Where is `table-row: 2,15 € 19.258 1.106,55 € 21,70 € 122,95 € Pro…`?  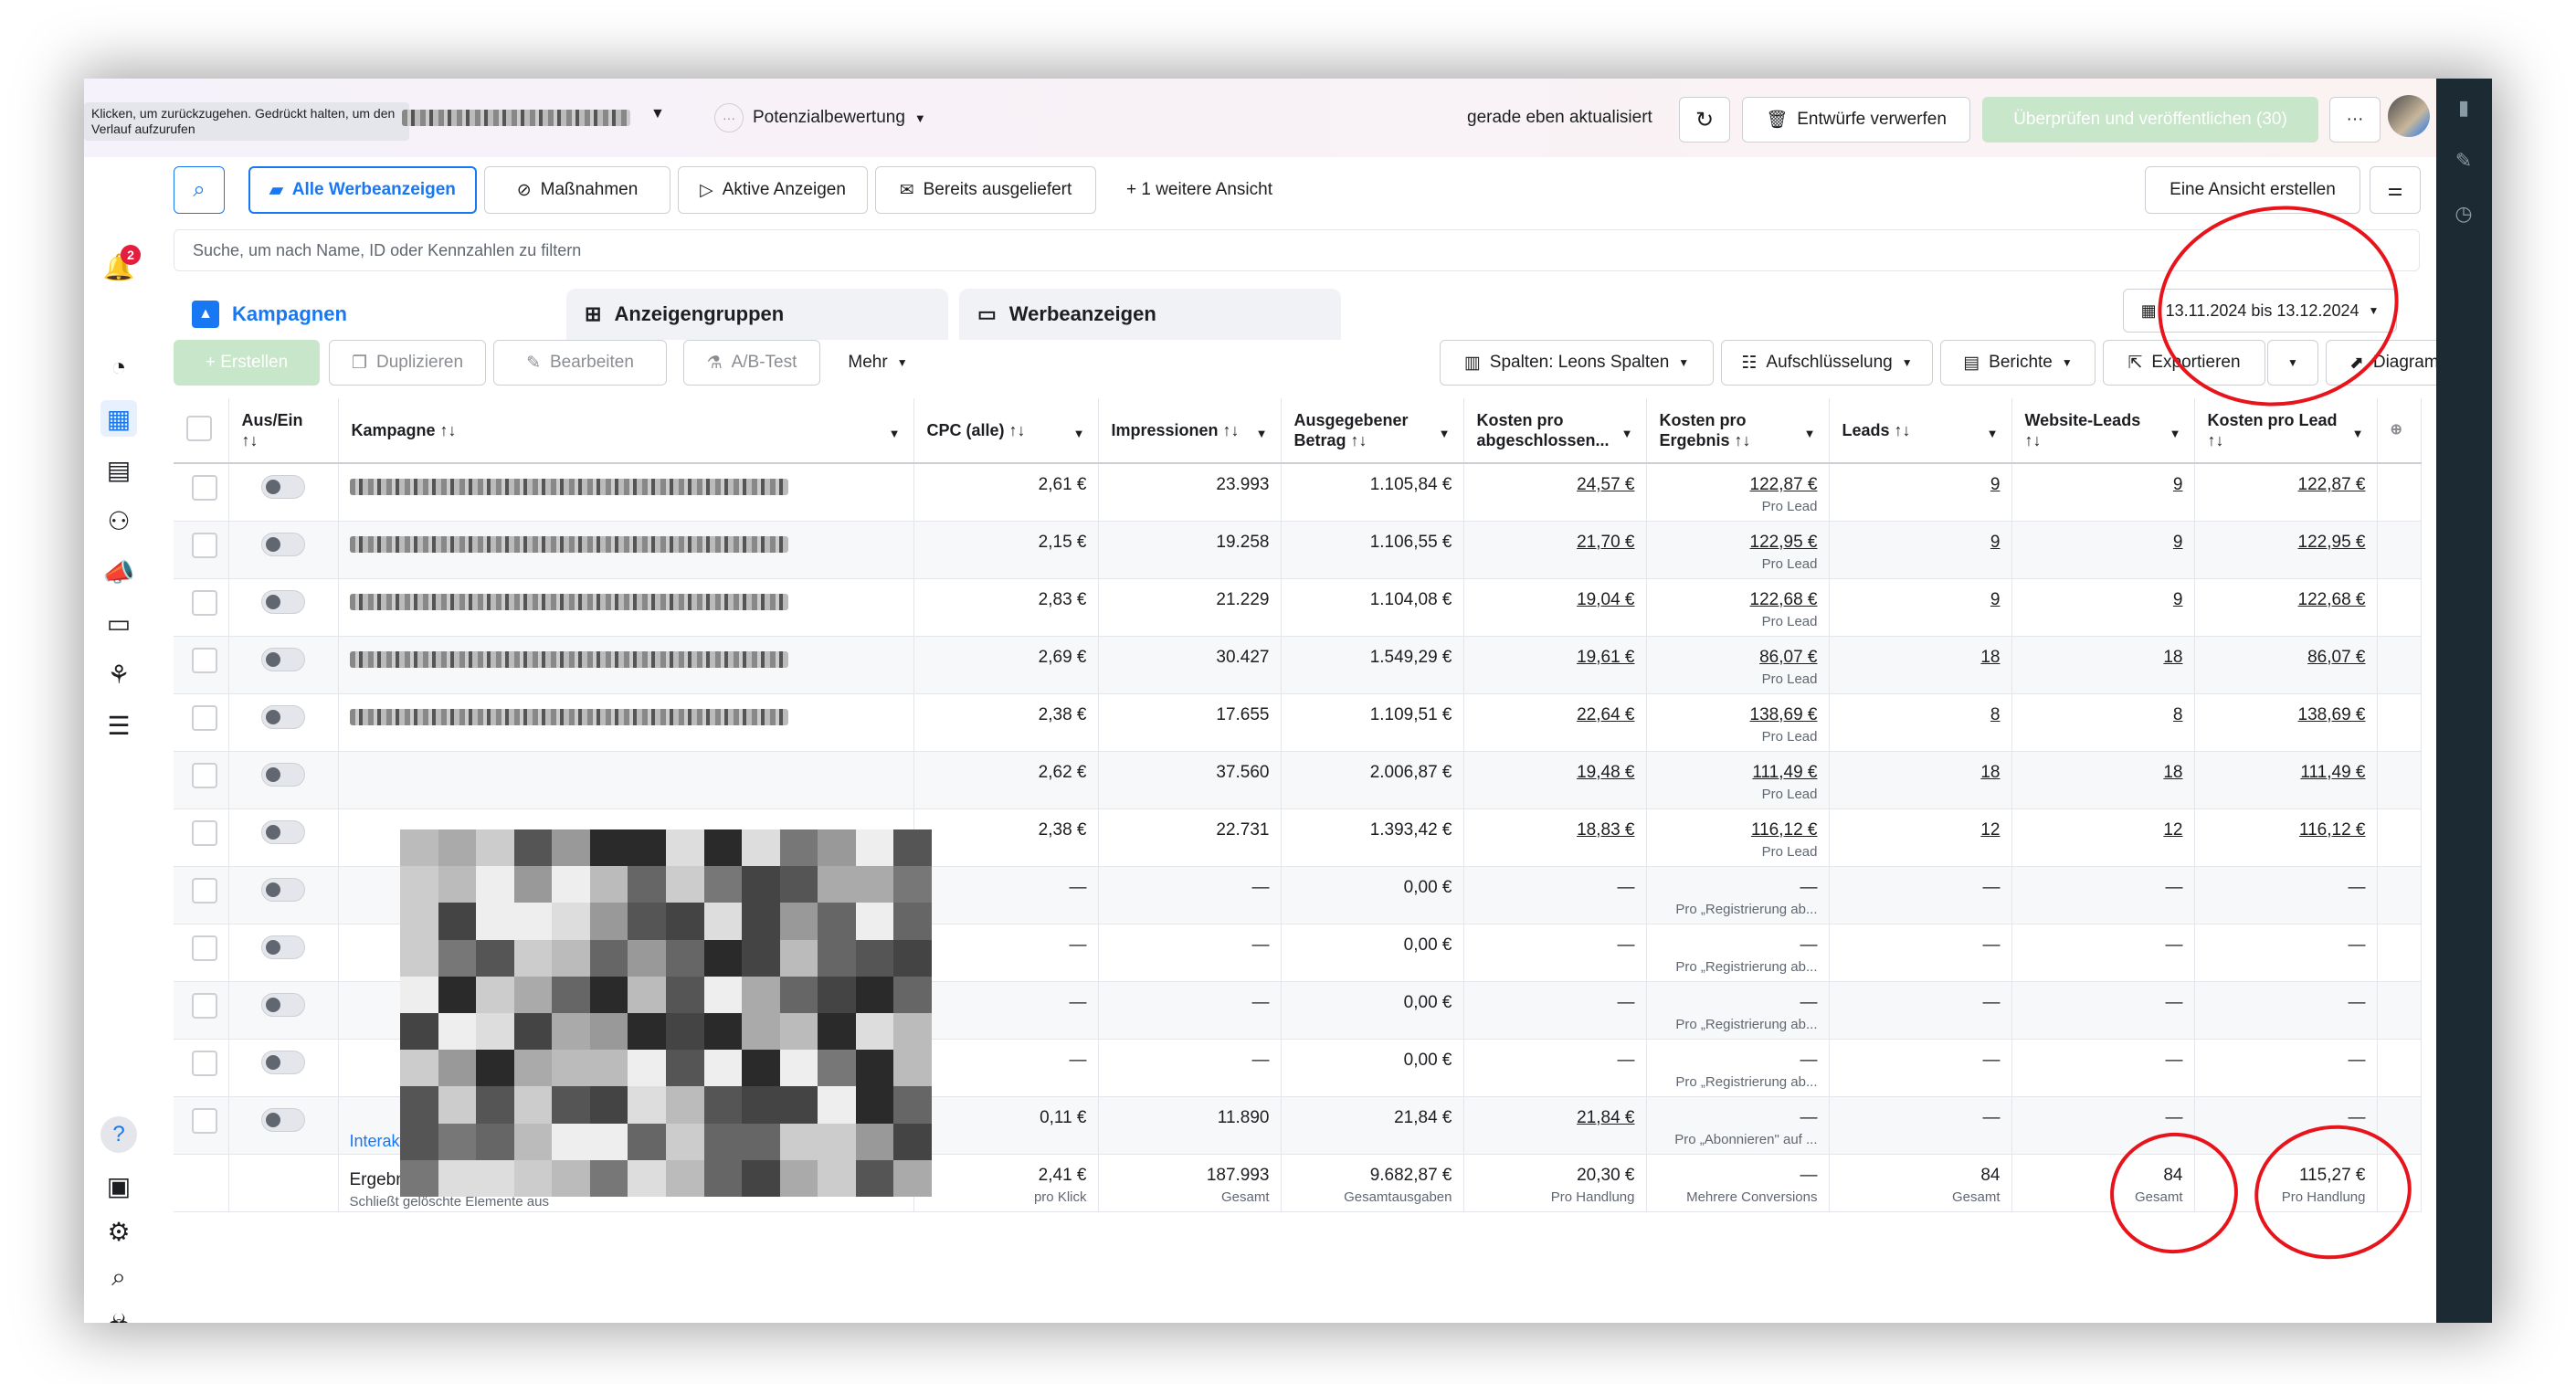
table-row: 2,15 € 19.258 1.106,55 € 21,70 € 122,95 € Pro… is located at coordinates (1298, 550).